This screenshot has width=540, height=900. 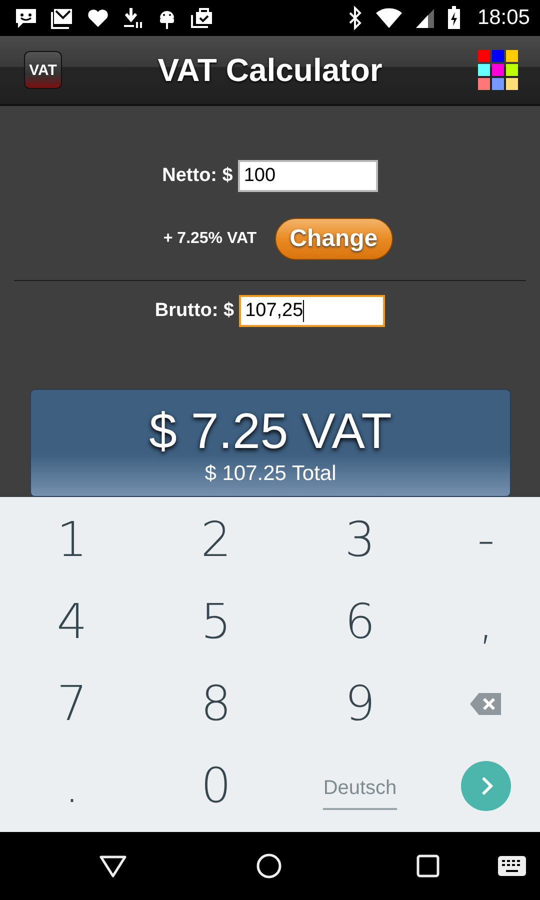 What do you see at coordinates (270, 70) in the screenshot?
I see `app-title: VAT Calculator` at bounding box center [270, 70].